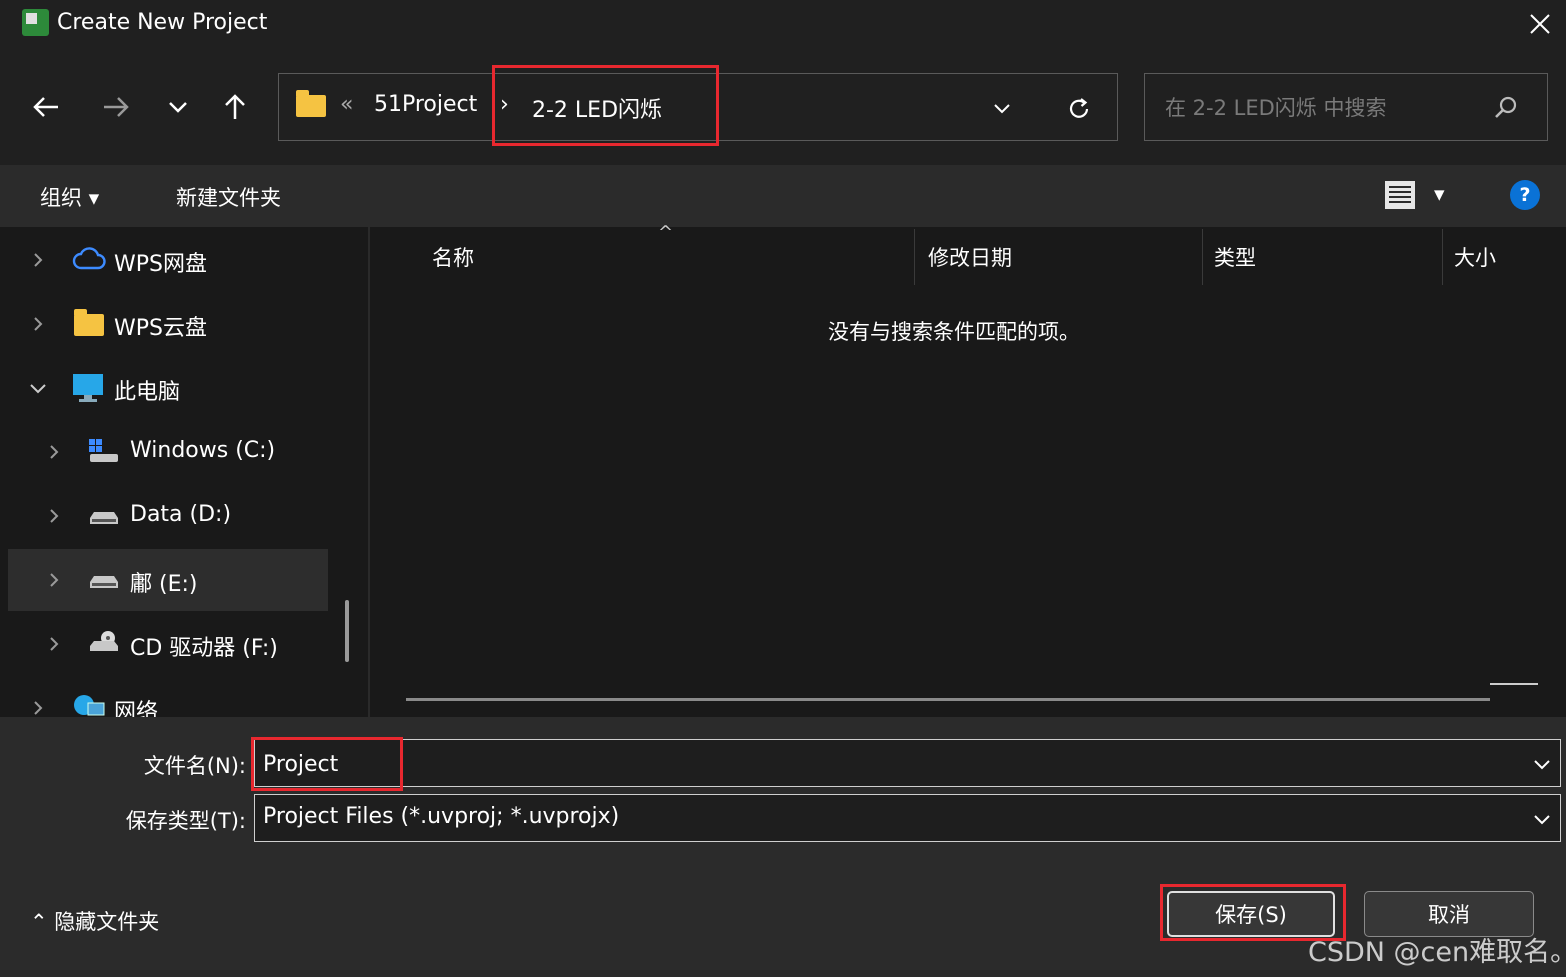  I want to click on refresh-button, so click(1079, 111).